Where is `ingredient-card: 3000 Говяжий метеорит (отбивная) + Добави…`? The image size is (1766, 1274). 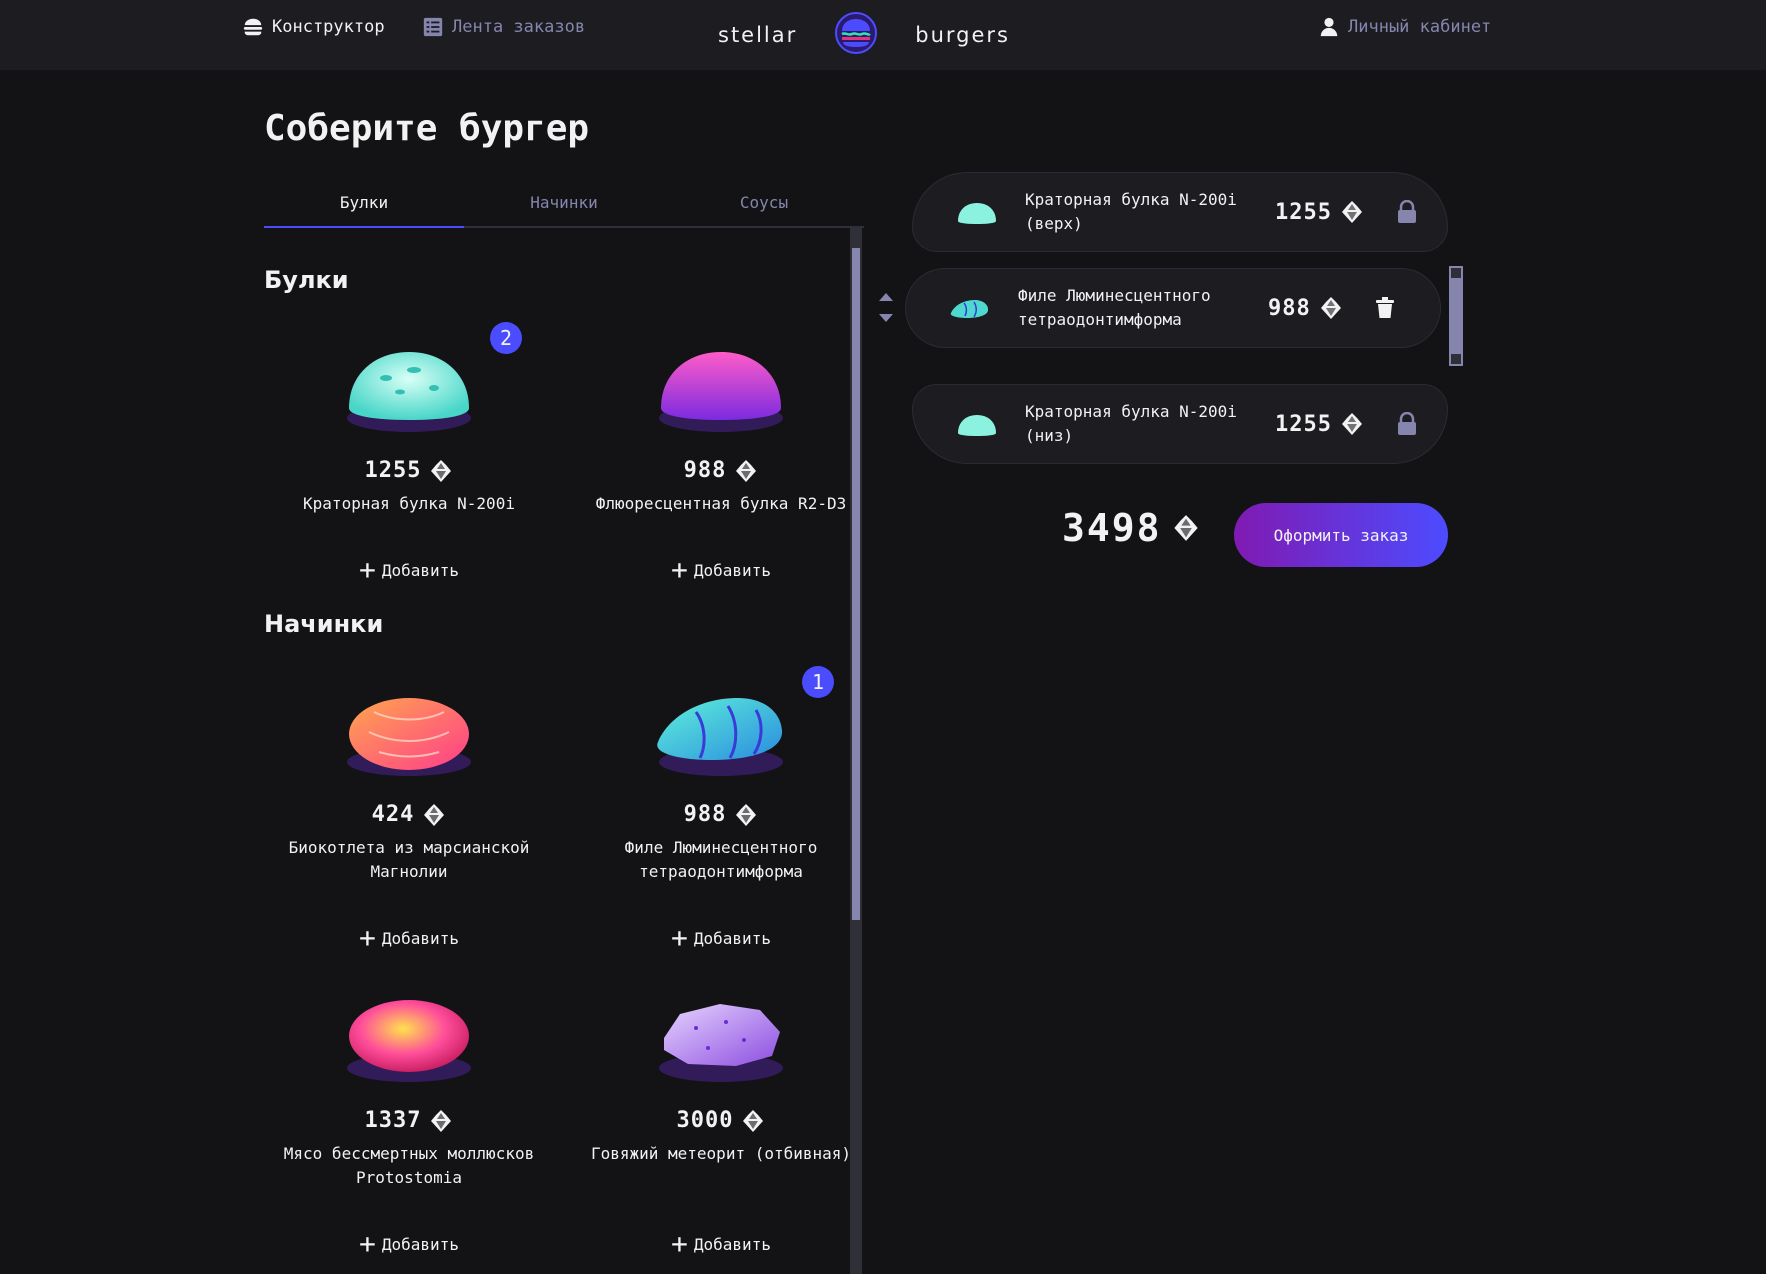
ingredient-card: 3000 Говяжий метеорит (отбивная) + Добави… is located at coordinates (720, 1126).